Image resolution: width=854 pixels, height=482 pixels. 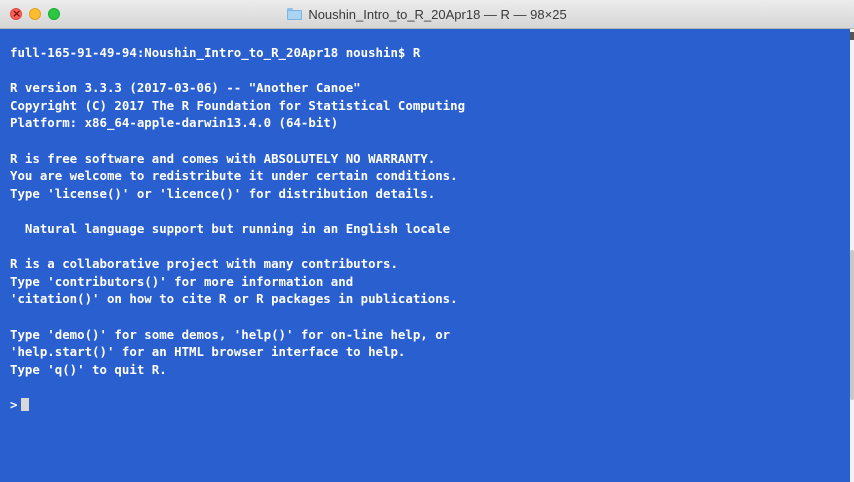 I want to click on prompt-line: >, so click(x=425, y=405).